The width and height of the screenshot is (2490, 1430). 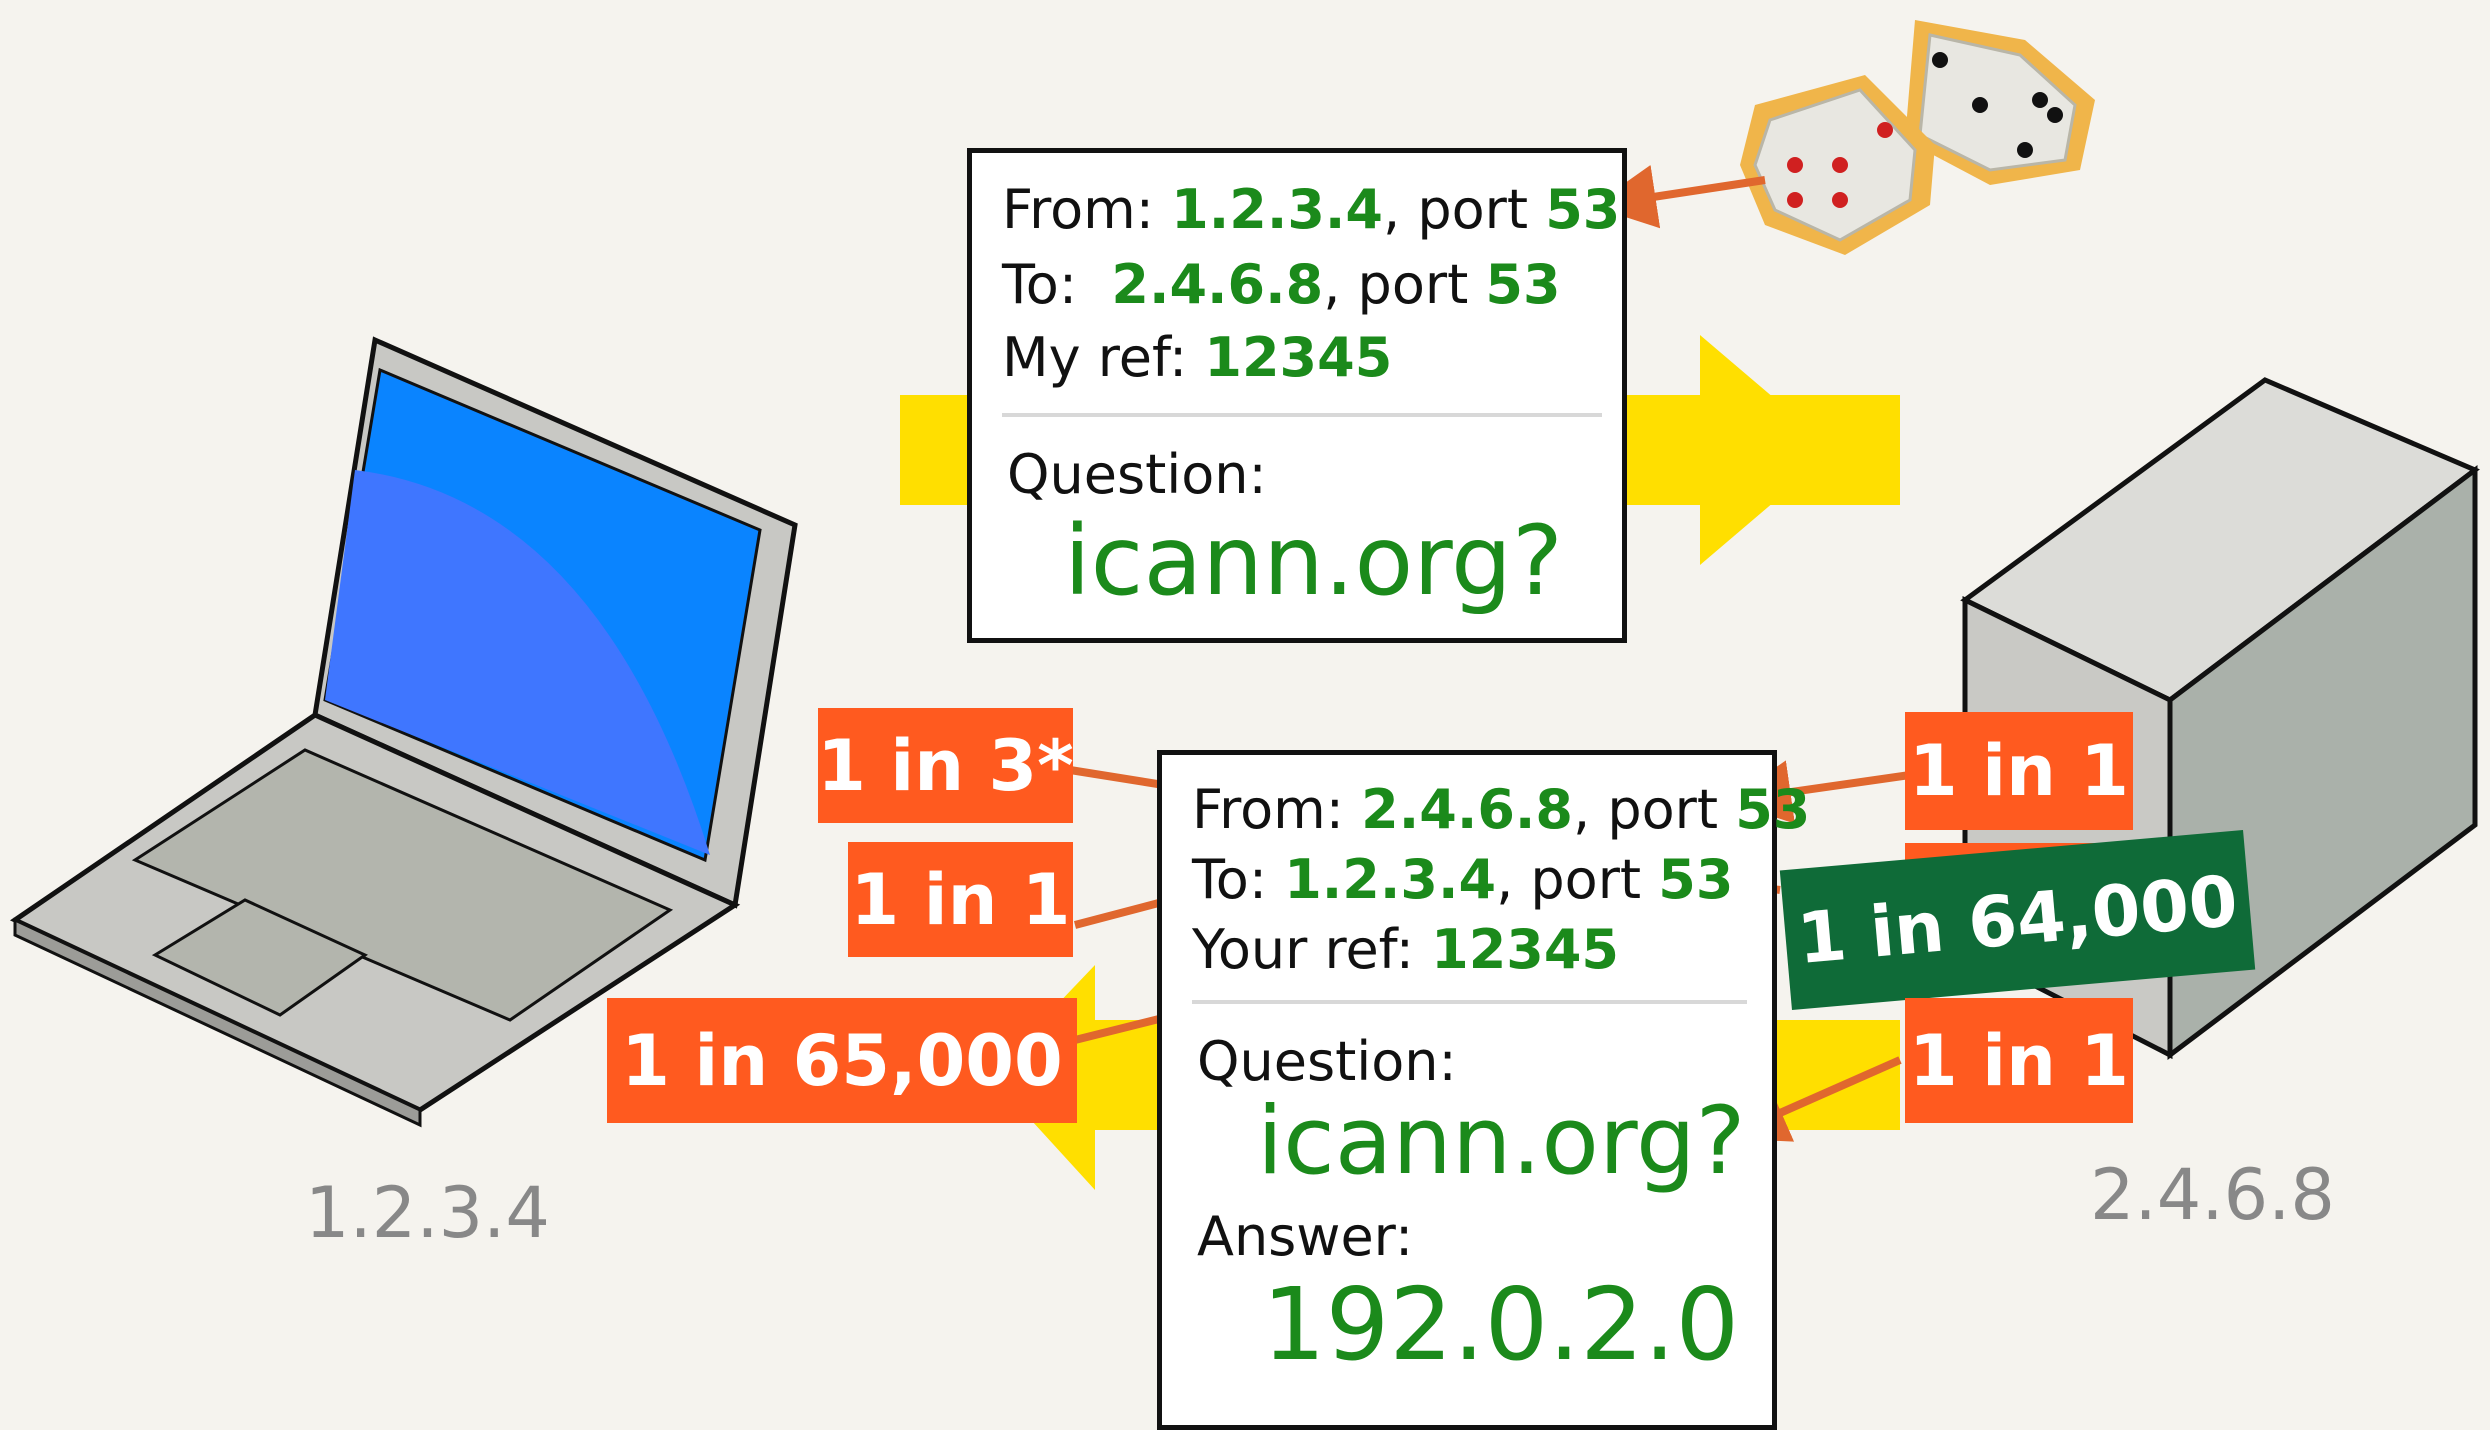 What do you see at coordinates (1696, 879) in the screenshot?
I see `response-to-port: 53` at bounding box center [1696, 879].